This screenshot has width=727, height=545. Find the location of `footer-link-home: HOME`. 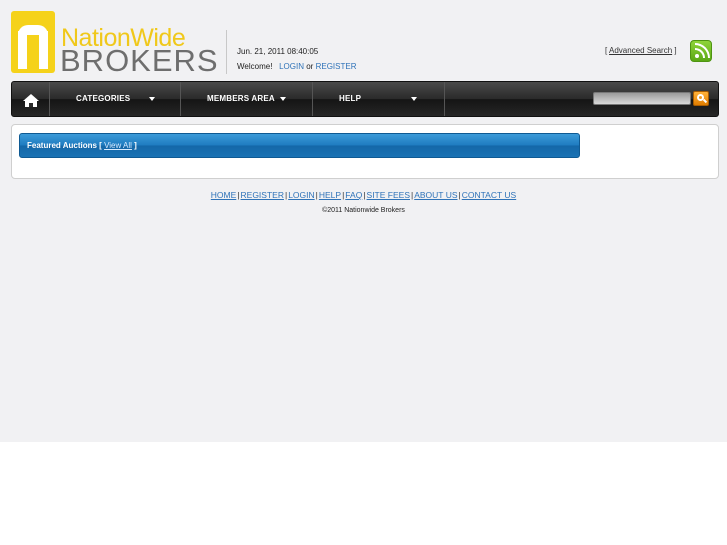

footer-link-home: HOME is located at coordinates (224, 195).